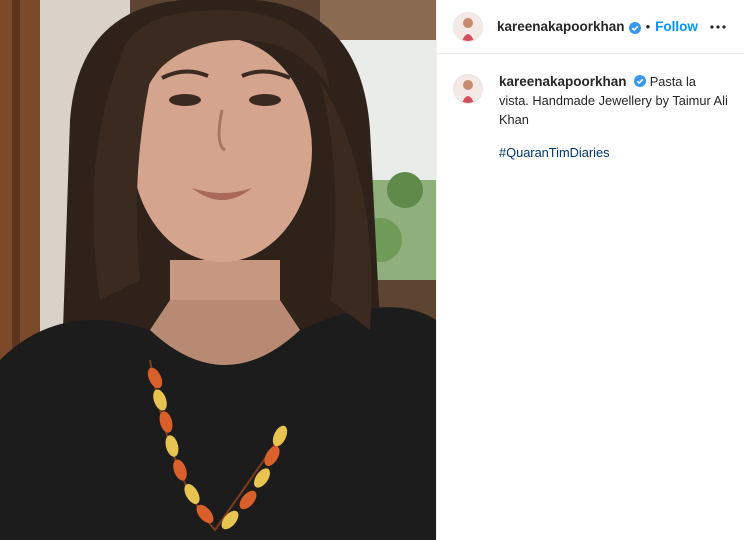  Describe the element at coordinates (468, 26) in the screenshot. I see `avatar` at that location.